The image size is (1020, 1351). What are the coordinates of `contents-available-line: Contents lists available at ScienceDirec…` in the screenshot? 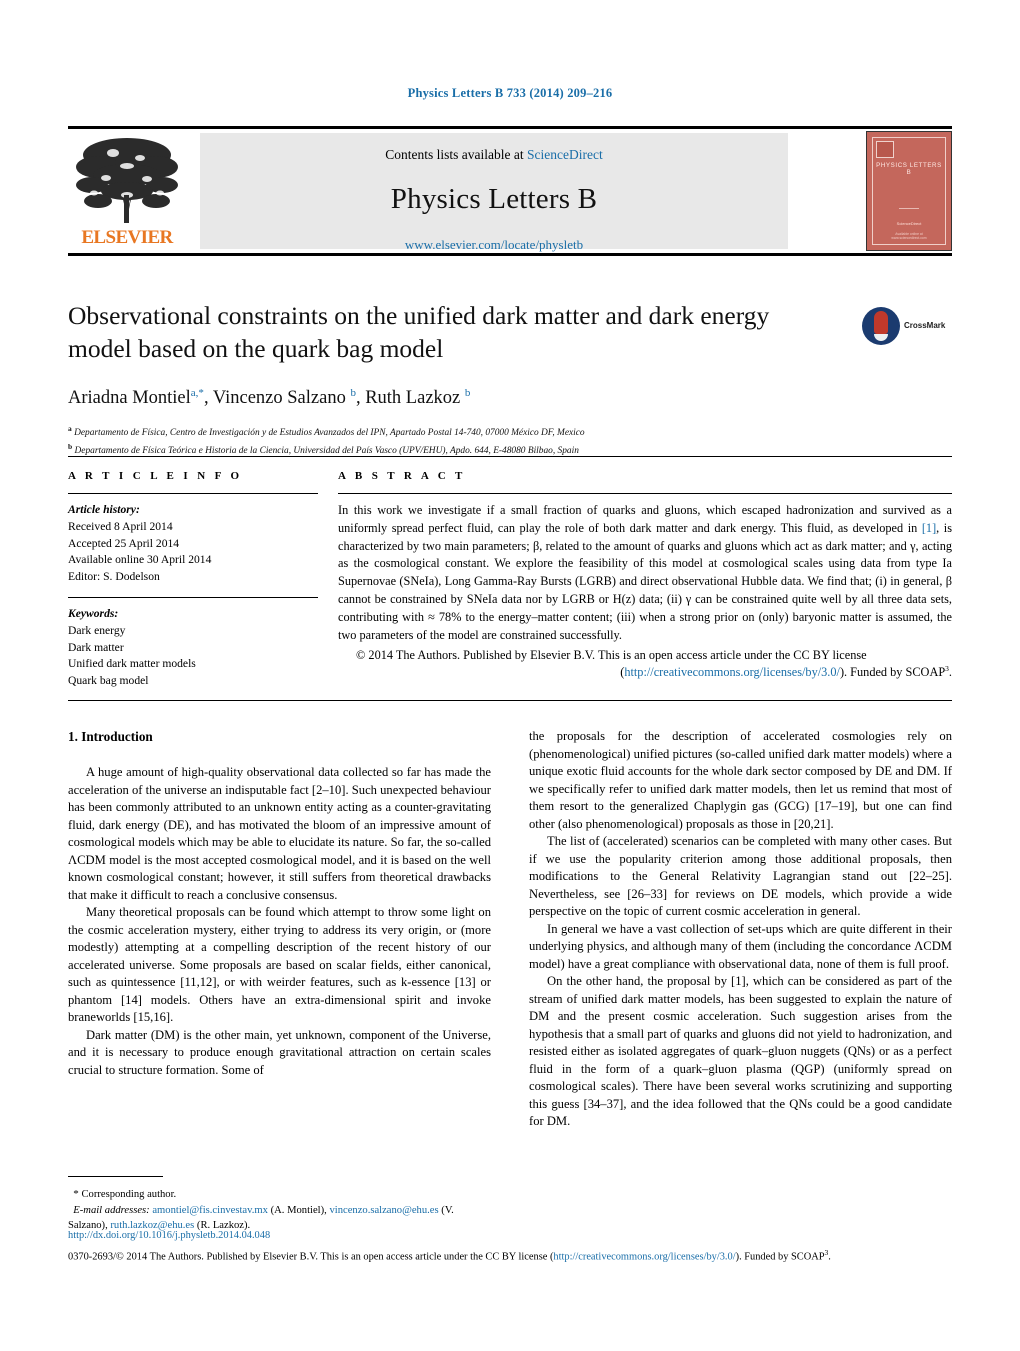 It's located at (494, 155).